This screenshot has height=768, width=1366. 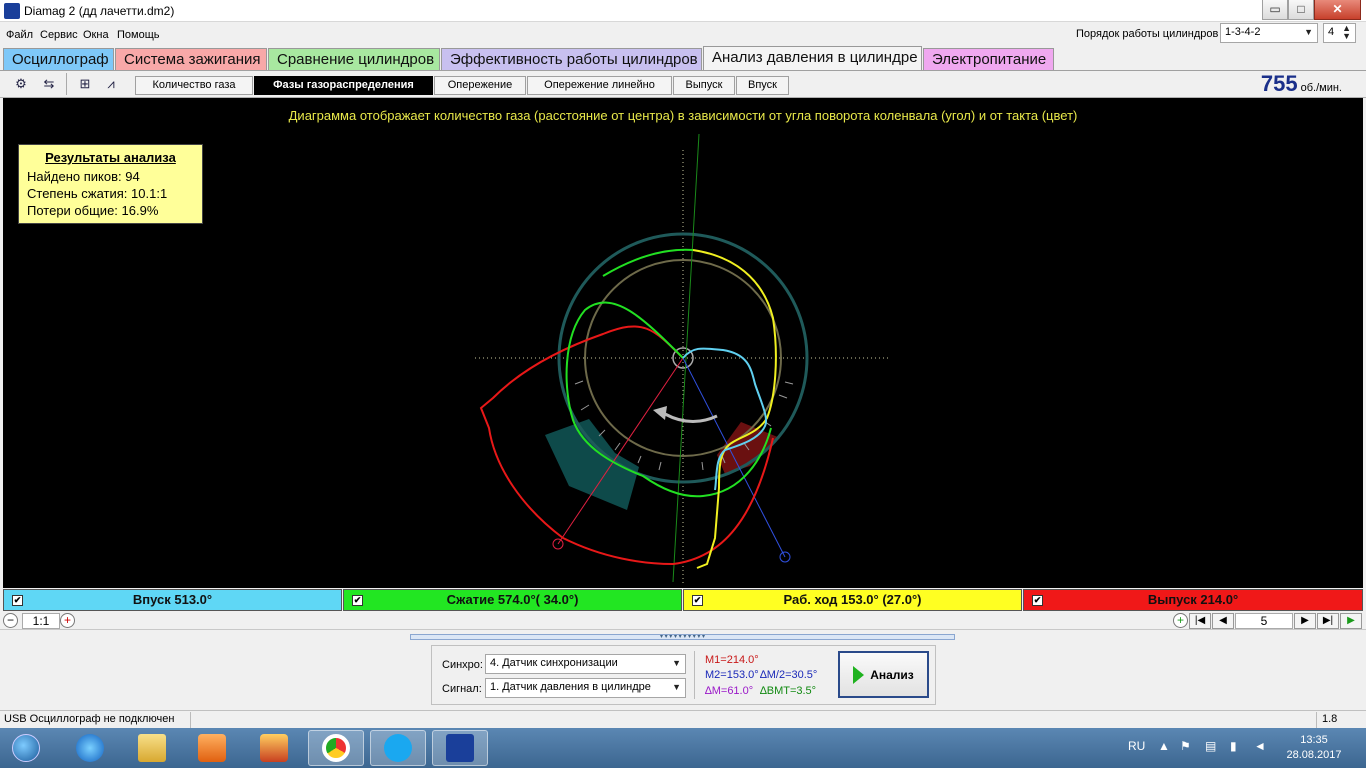 I want to click on subtab-valve-timing: Фазы газораспределения, so click(x=343, y=85).